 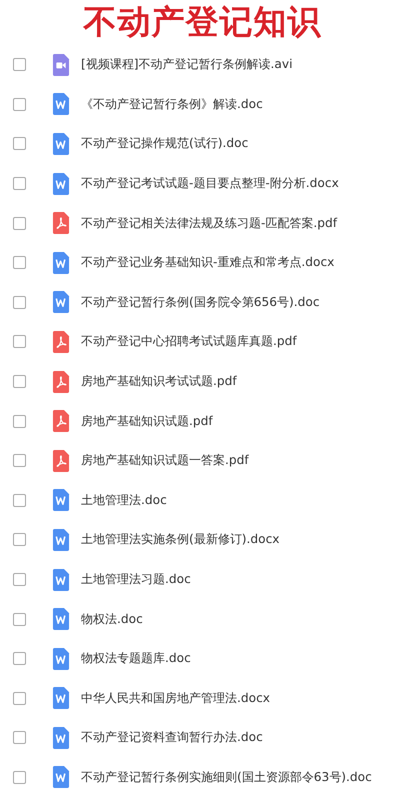 What do you see at coordinates (202, 22) in the screenshot?
I see `page-title: 不动产登记知识` at bounding box center [202, 22].